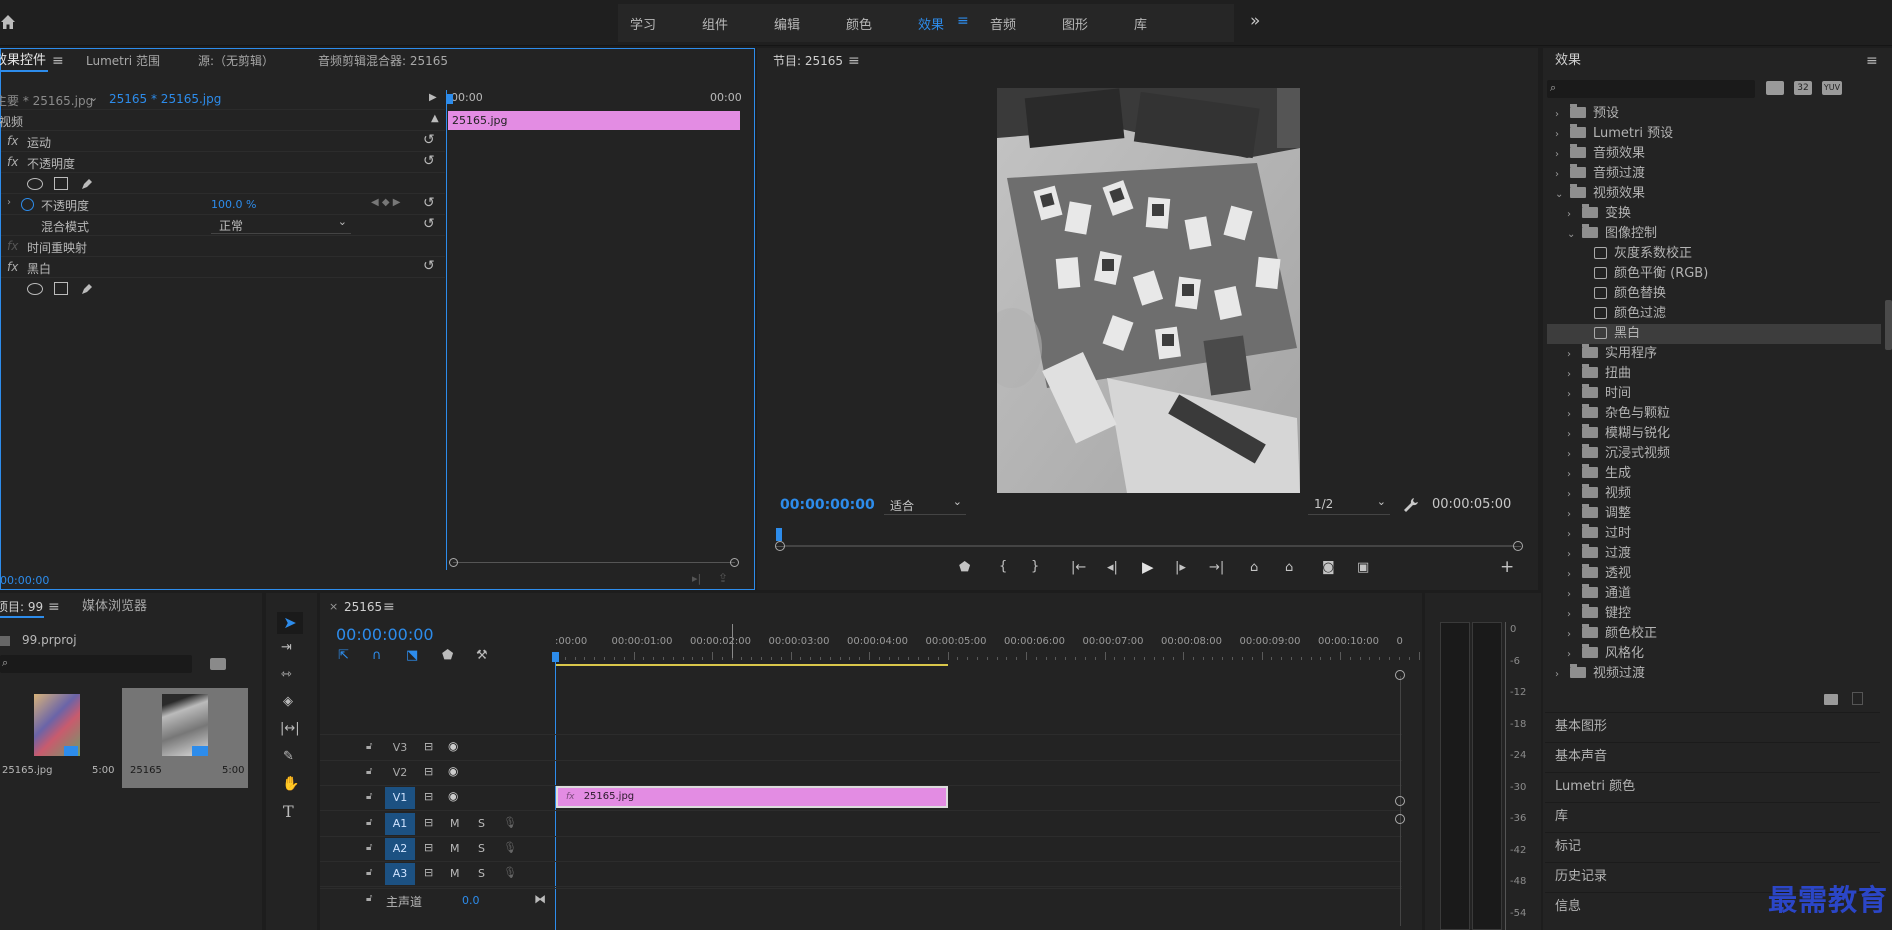 This screenshot has height=930, width=1892. Describe the element at coordinates (400, 798) in the screenshot. I see `track-target-v1: V1` at that location.